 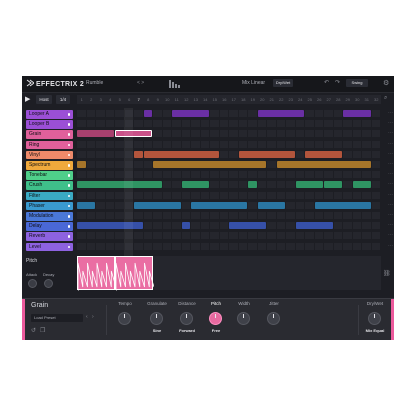 What do you see at coordinates (49, 114) in the screenshot?
I see `effect-label: Looper A` at bounding box center [49, 114].